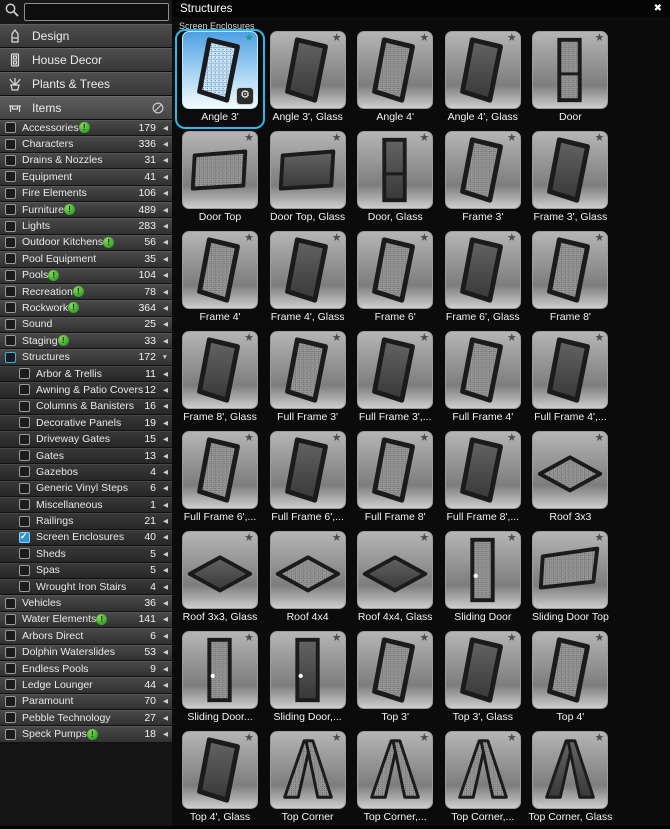 The height and width of the screenshot is (829, 670). Describe the element at coordinates (86, 554) in the screenshot. I see `category-row: Sheds 5 ◀` at that location.